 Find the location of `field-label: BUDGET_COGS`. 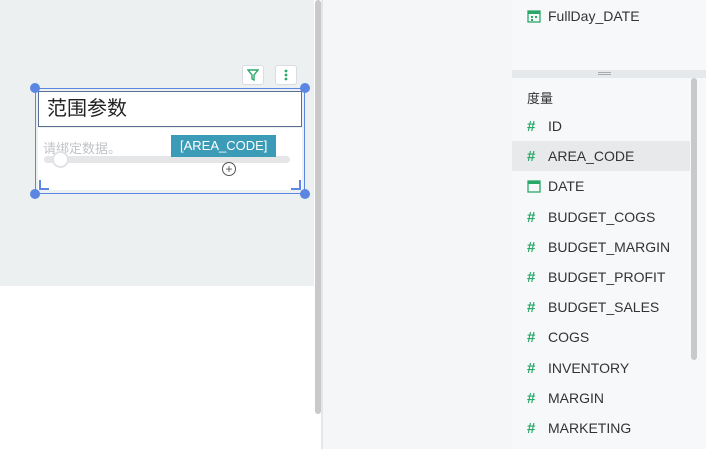

field-label: BUDGET_COGS is located at coordinates (602, 217).